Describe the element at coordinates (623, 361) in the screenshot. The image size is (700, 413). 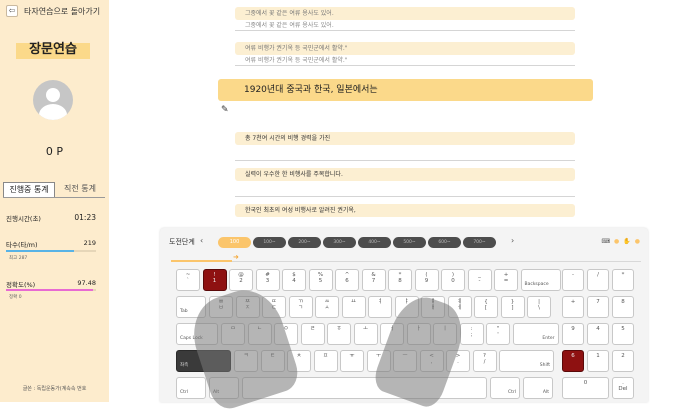
I see `numpad-2-key: 2` at that location.